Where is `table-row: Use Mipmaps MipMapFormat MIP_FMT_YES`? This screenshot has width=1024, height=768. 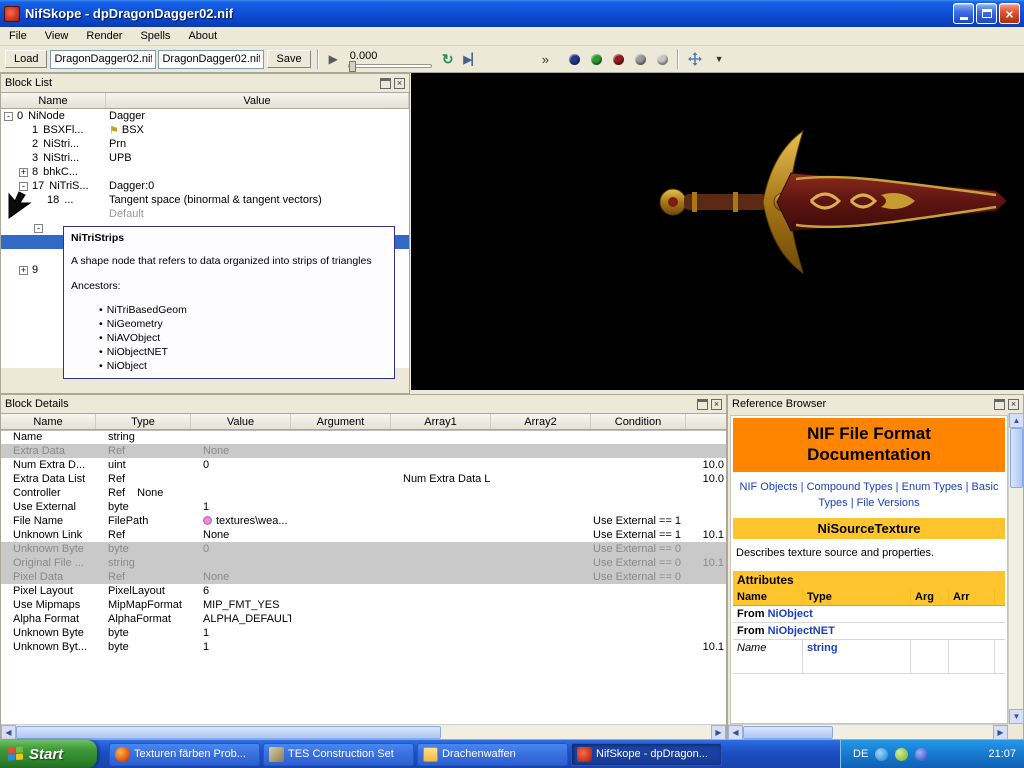
table-row: Use Mipmaps MipMapFormat MIP_FMT_YES is located at coordinates (363, 605).